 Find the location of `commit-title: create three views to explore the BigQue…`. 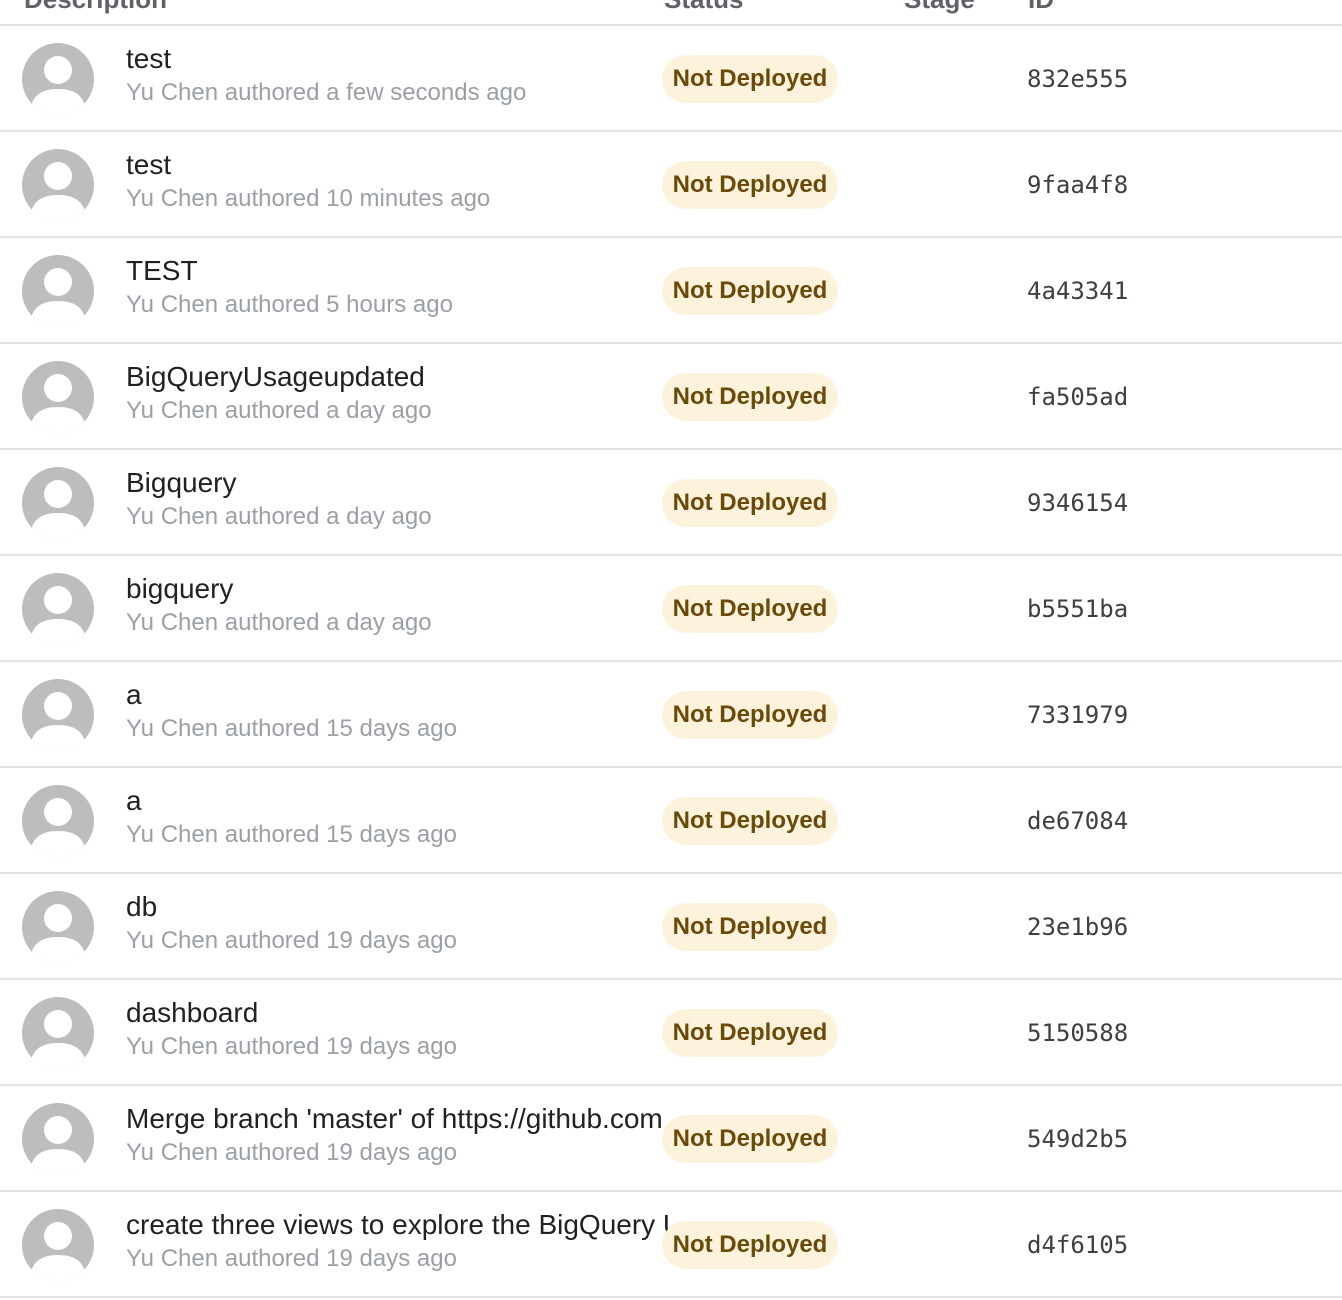

commit-title: create three views to explore the BigQue… is located at coordinates (398, 1225).